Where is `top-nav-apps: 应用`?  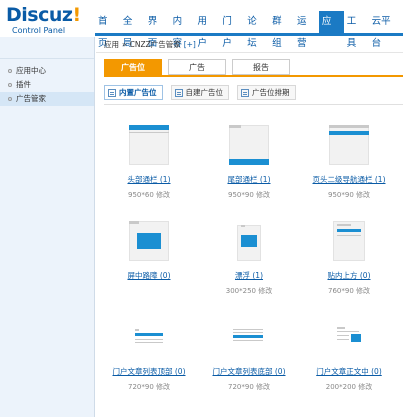
top-nav-apps: 应用 is located at coordinates (331, 30).